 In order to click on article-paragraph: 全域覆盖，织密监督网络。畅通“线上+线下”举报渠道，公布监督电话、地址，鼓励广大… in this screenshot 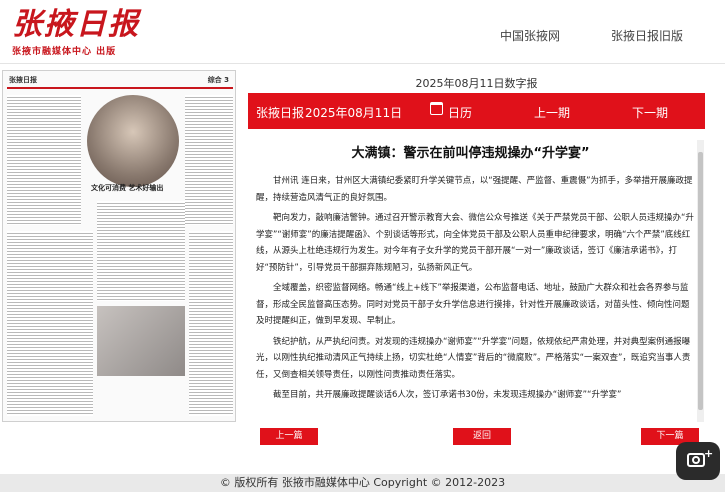, I will do `click(473, 304)`.